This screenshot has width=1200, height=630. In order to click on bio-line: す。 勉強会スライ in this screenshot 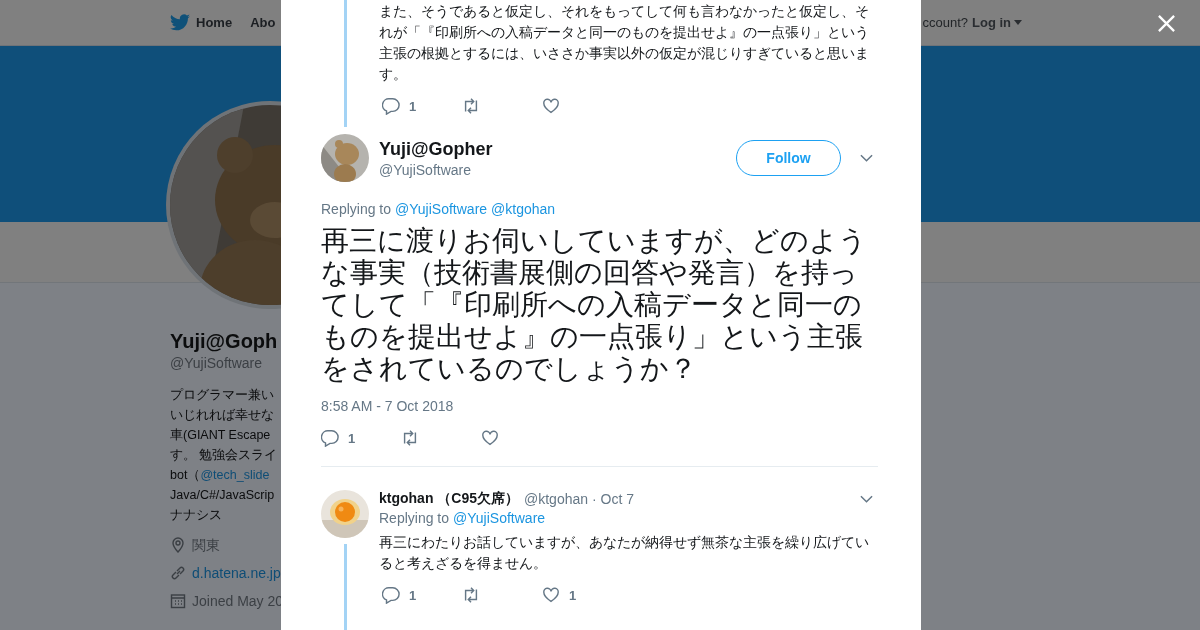, I will do `click(224, 455)`.